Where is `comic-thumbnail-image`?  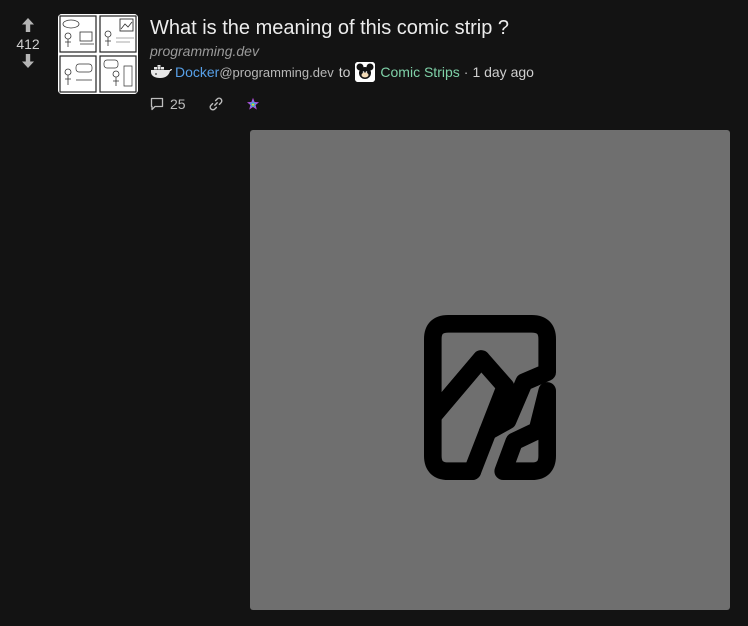
comic-thumbnail-image is located at coordinates (98, 54).